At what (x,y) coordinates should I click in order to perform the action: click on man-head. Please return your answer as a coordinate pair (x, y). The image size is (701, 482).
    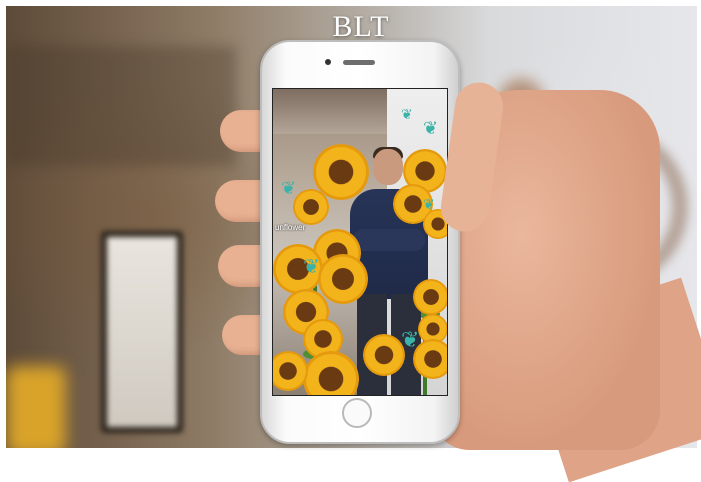
    Looking at the image, I should click on (388, 167).